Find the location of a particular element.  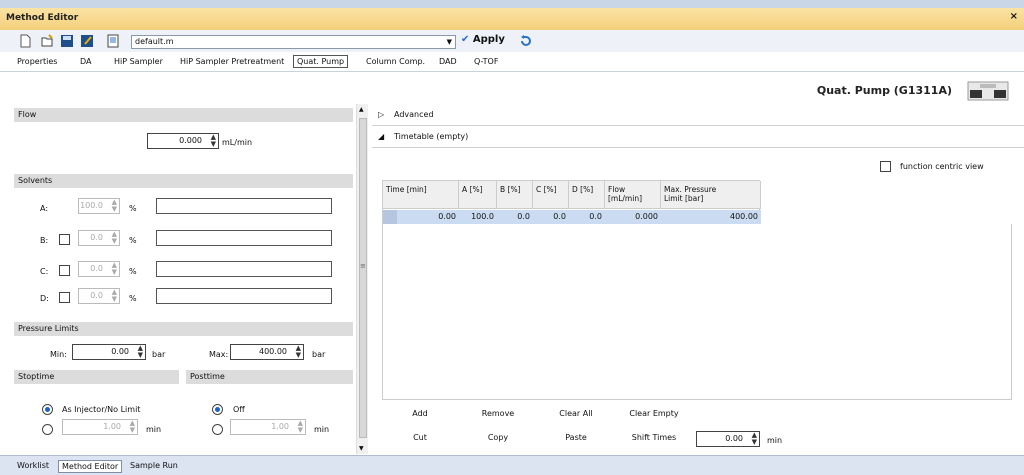

scrollbar-thumb is located at coordinates (363, 278).